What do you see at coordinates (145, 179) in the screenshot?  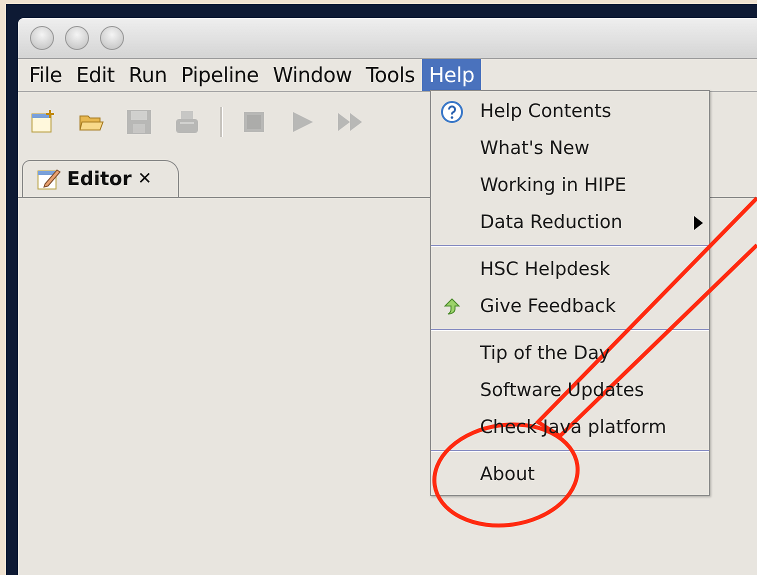 I see `close-tab-button: ✕` at bounding box center [145, 179].